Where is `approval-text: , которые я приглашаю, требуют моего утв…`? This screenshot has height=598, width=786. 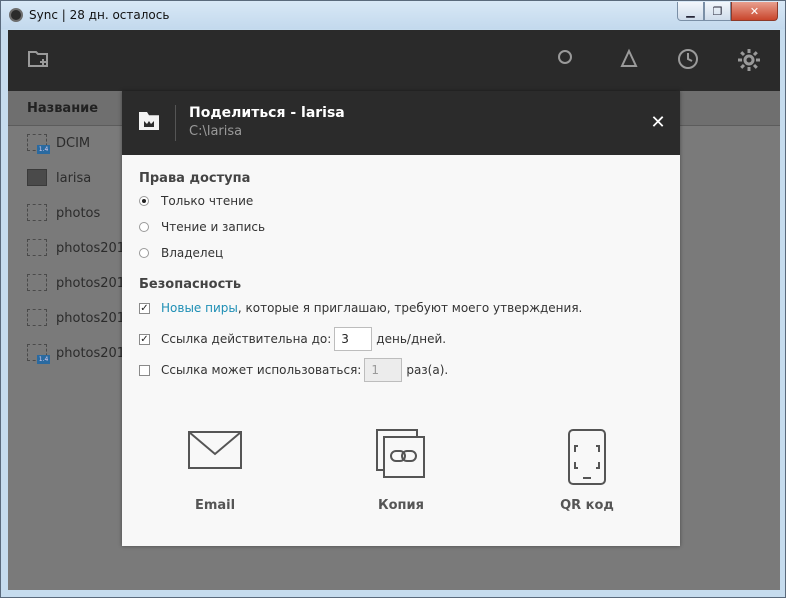 approval-text: , которые я приглашаю, требуют моего утв… is located at coordinates (410, 308).